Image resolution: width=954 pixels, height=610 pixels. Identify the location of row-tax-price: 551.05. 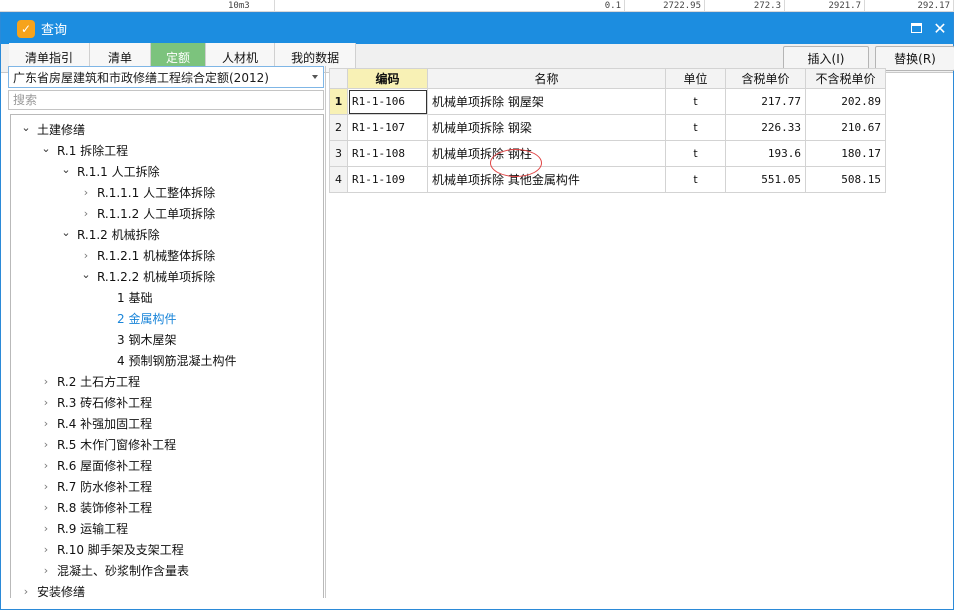
(765, 179).